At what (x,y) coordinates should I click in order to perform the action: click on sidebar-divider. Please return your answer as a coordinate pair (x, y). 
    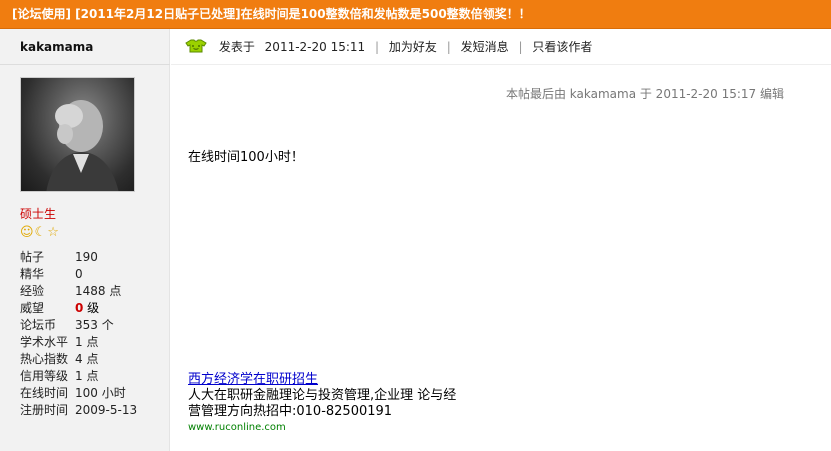
    Looking at the image, I should click on (85, 64).